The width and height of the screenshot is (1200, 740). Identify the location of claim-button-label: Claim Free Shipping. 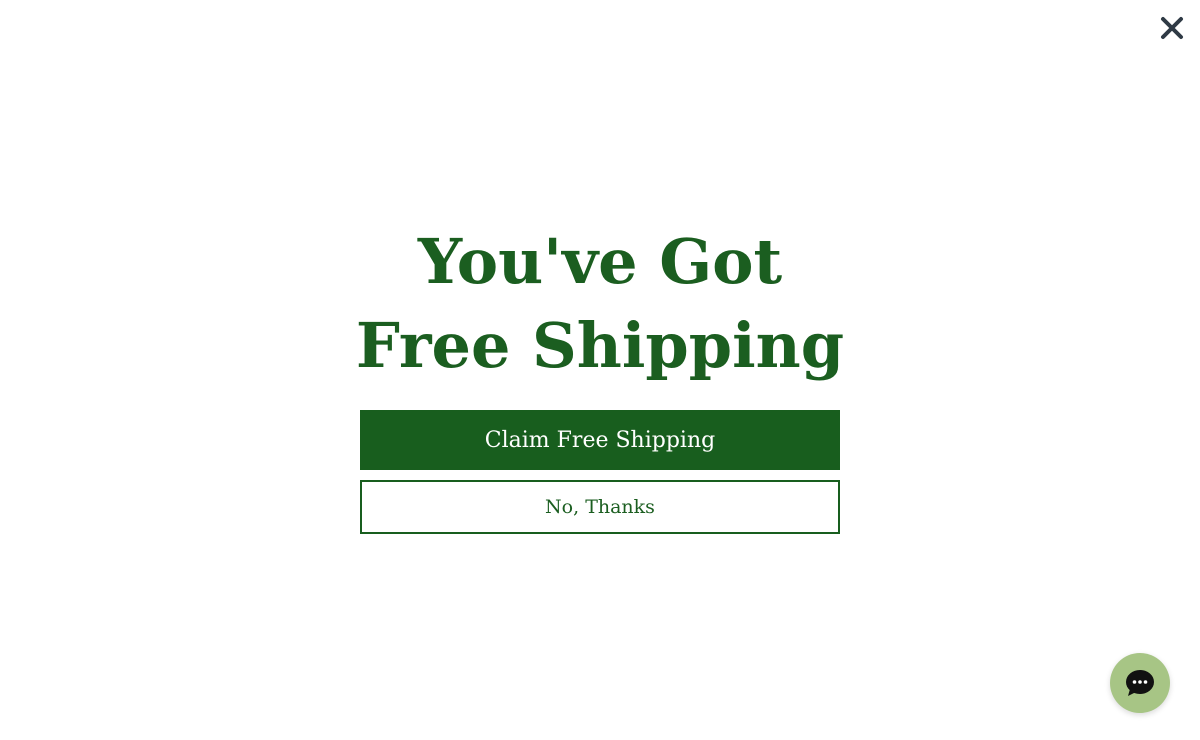
(600, 440).